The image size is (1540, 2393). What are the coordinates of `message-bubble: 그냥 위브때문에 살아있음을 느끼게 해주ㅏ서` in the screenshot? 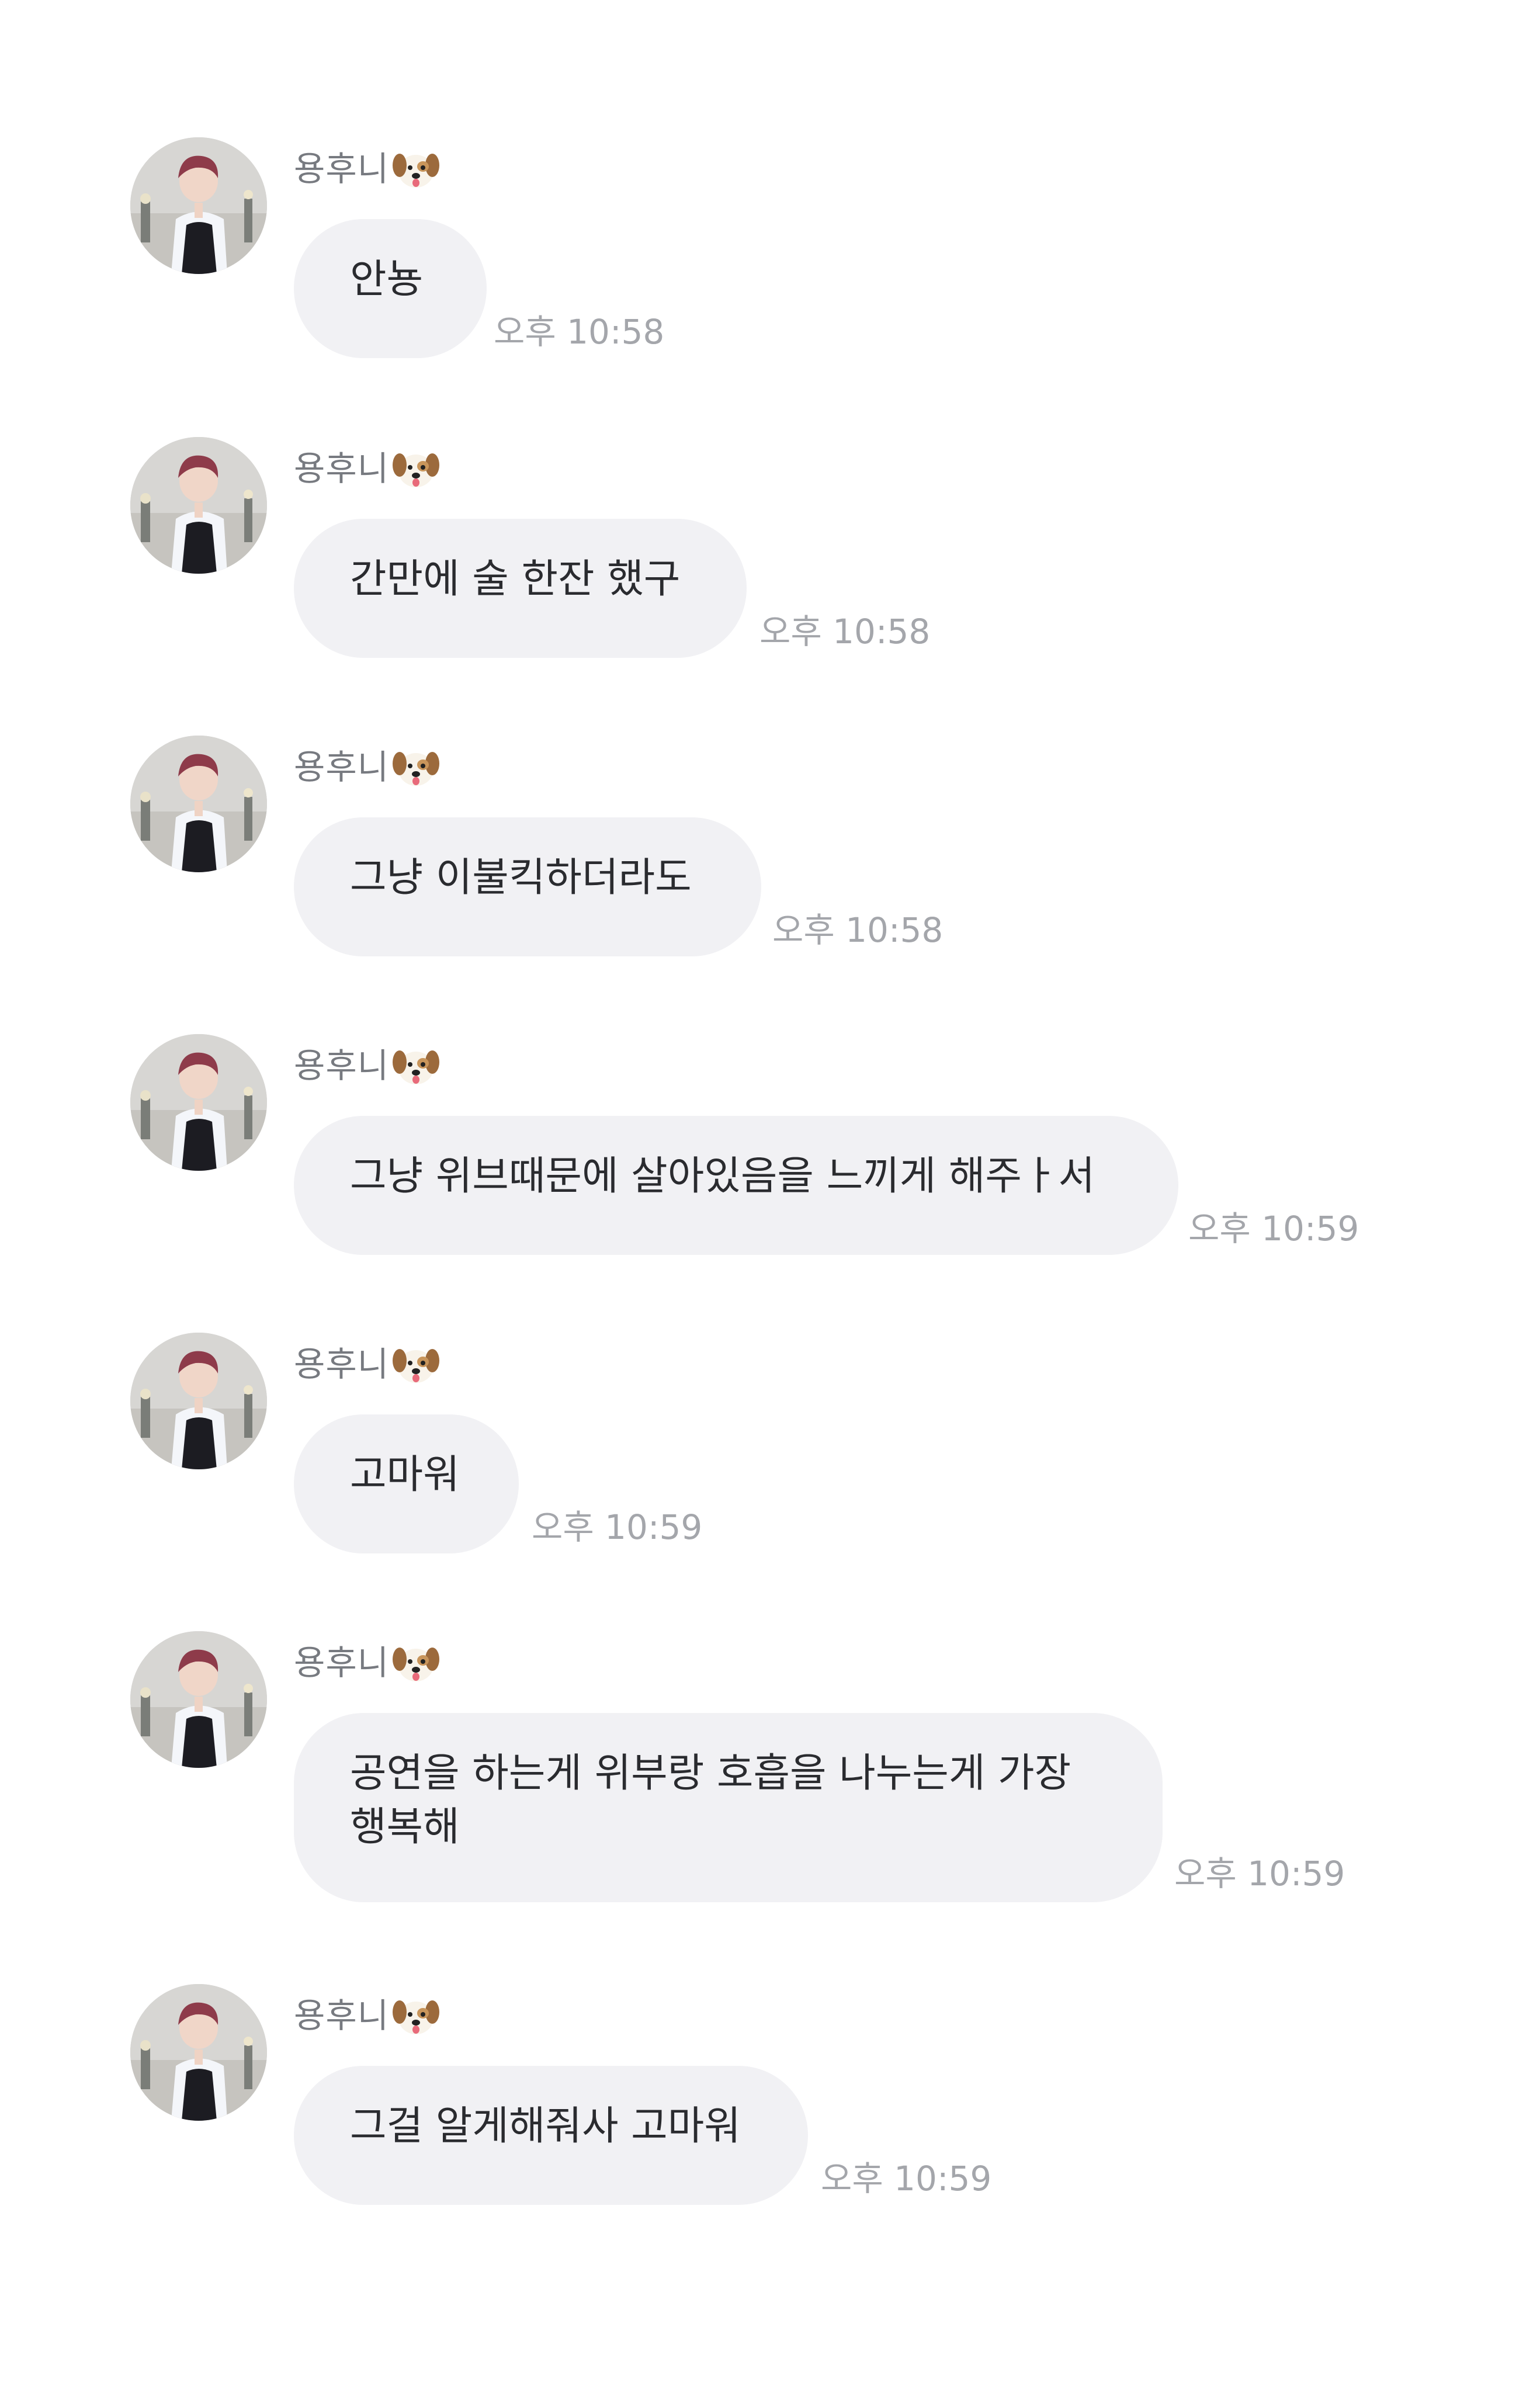 It's located at (736, 1185).